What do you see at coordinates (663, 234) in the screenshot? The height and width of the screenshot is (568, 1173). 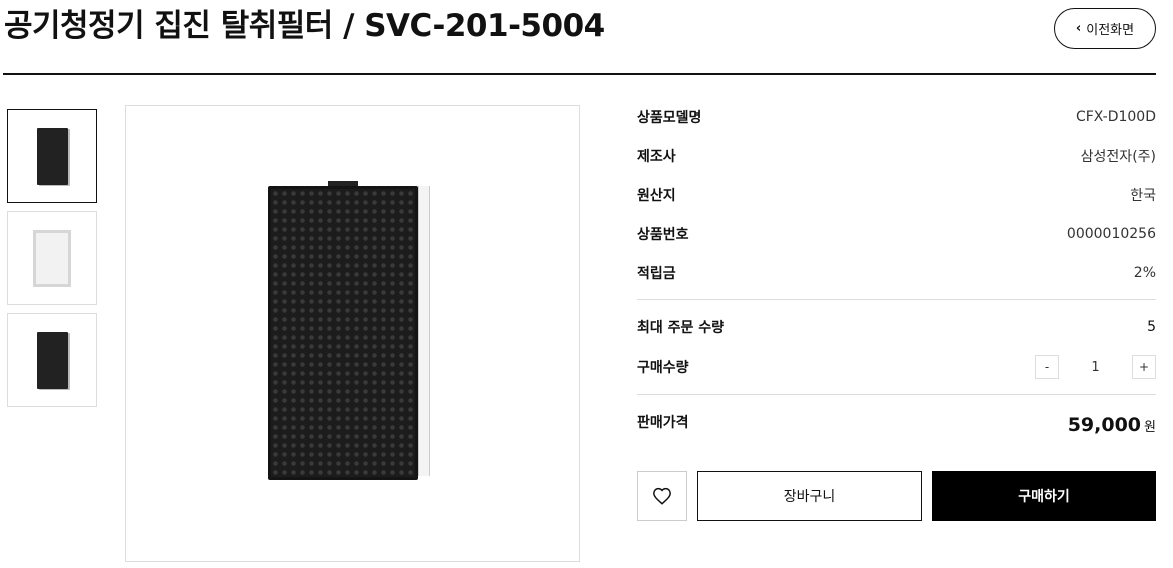 I see `spec-label: 상품번호` at bounding box center [663, 234].